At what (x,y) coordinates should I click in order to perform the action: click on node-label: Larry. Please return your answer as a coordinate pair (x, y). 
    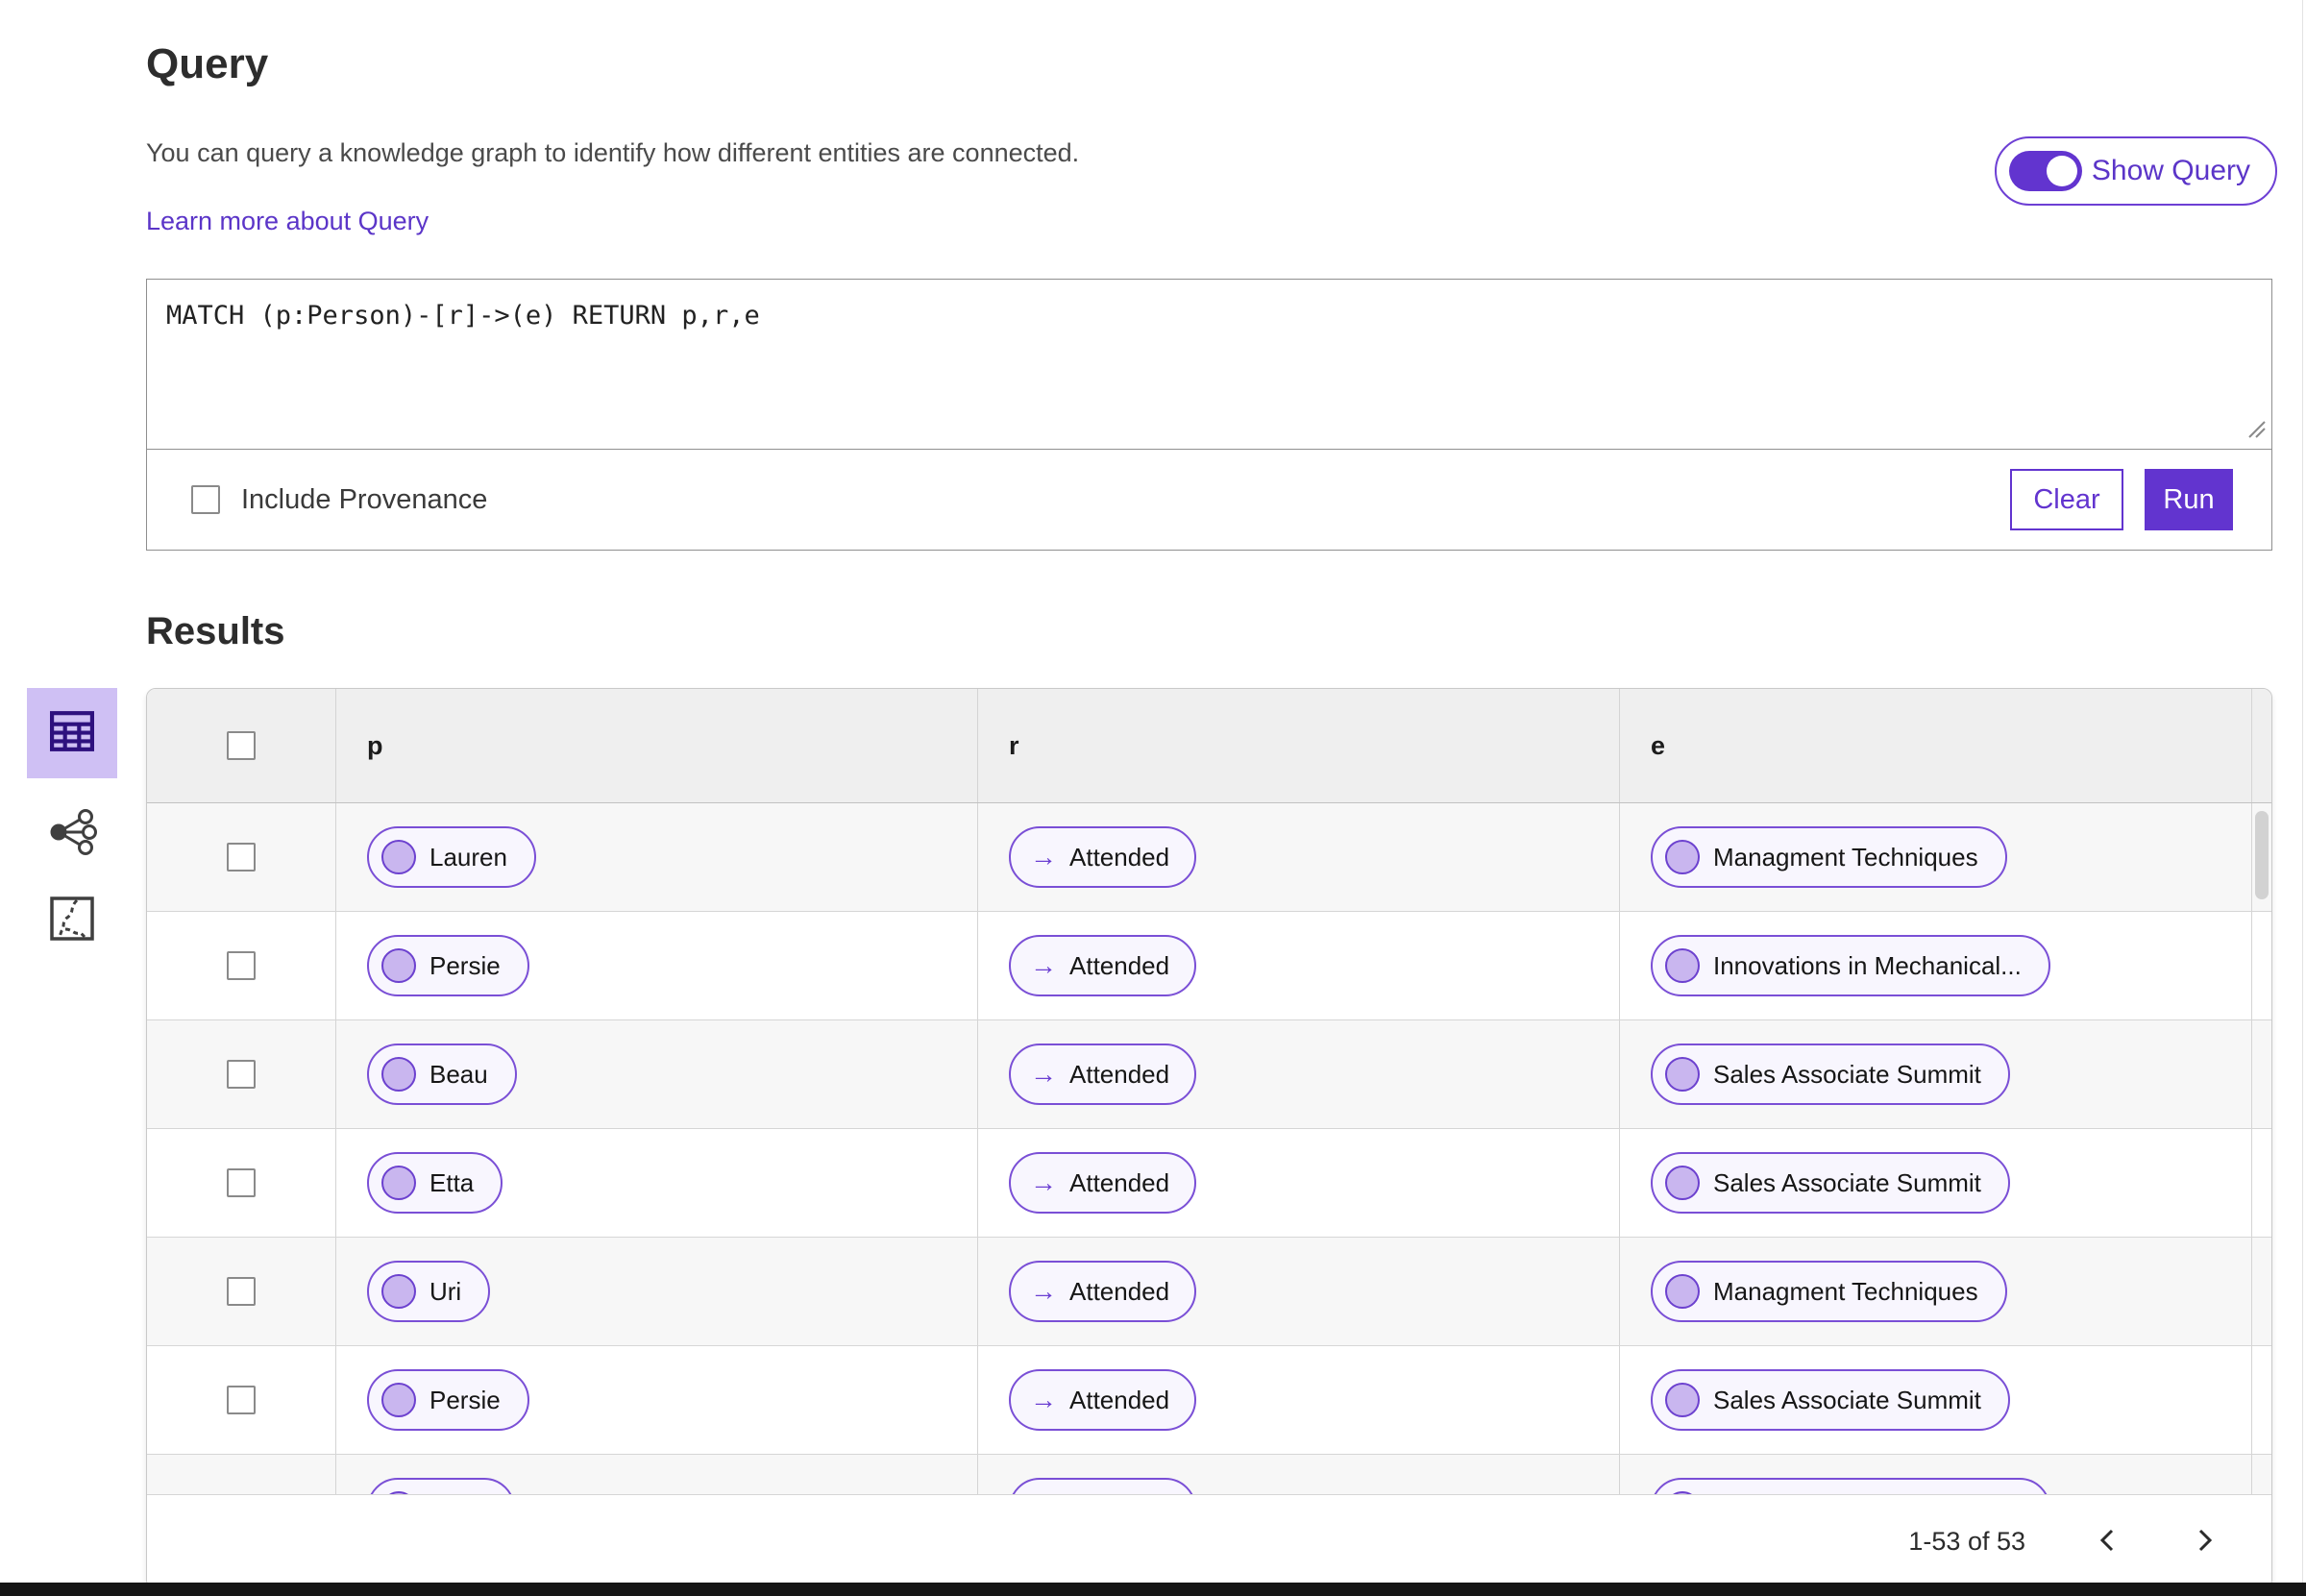
    Looking at the image, I should click on (458, 1494).